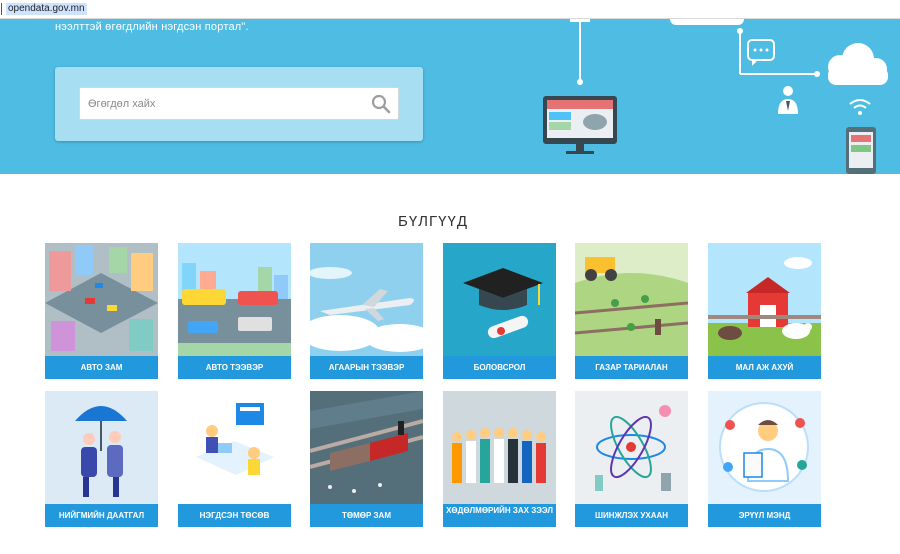 This screenshot has height=554, width=900. I want to click on office-desk-illustration, so click(234, 447).